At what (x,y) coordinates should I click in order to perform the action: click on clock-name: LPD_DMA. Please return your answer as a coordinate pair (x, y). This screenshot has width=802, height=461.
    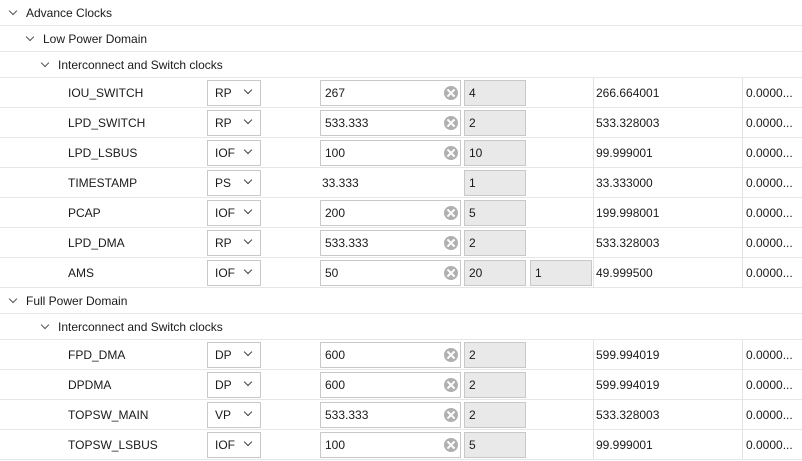
    Looking at the image, I should click on (96, 243).